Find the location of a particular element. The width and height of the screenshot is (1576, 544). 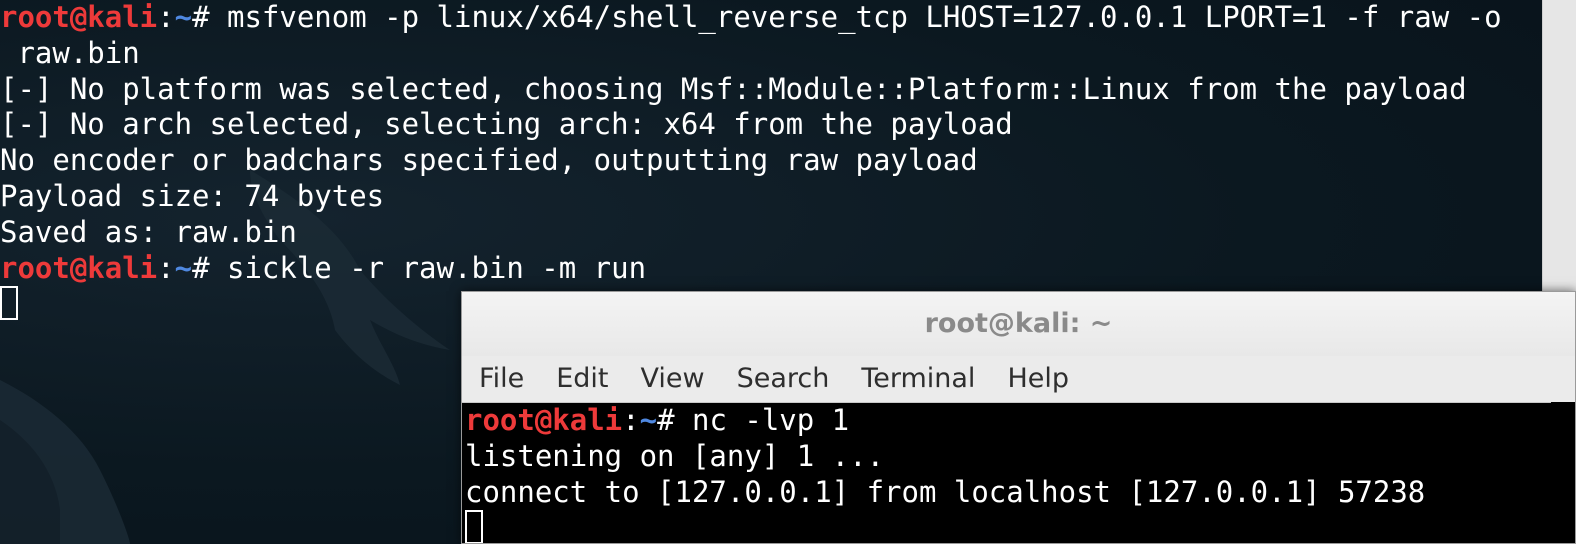

output-text: raw.bin is located at coordinates (70, 52).